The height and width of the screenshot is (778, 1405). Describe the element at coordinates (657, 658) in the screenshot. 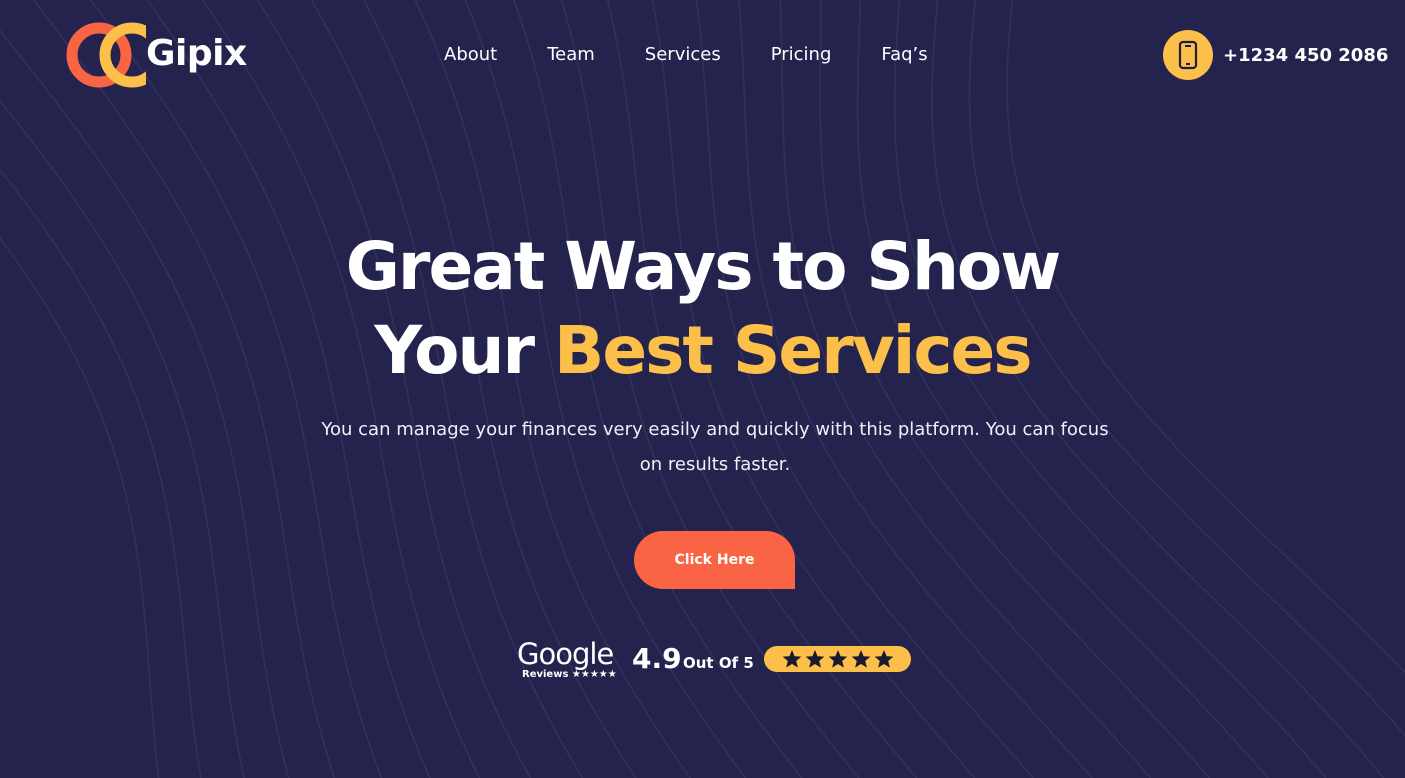

I see `rating-value: 4.9` at that location.